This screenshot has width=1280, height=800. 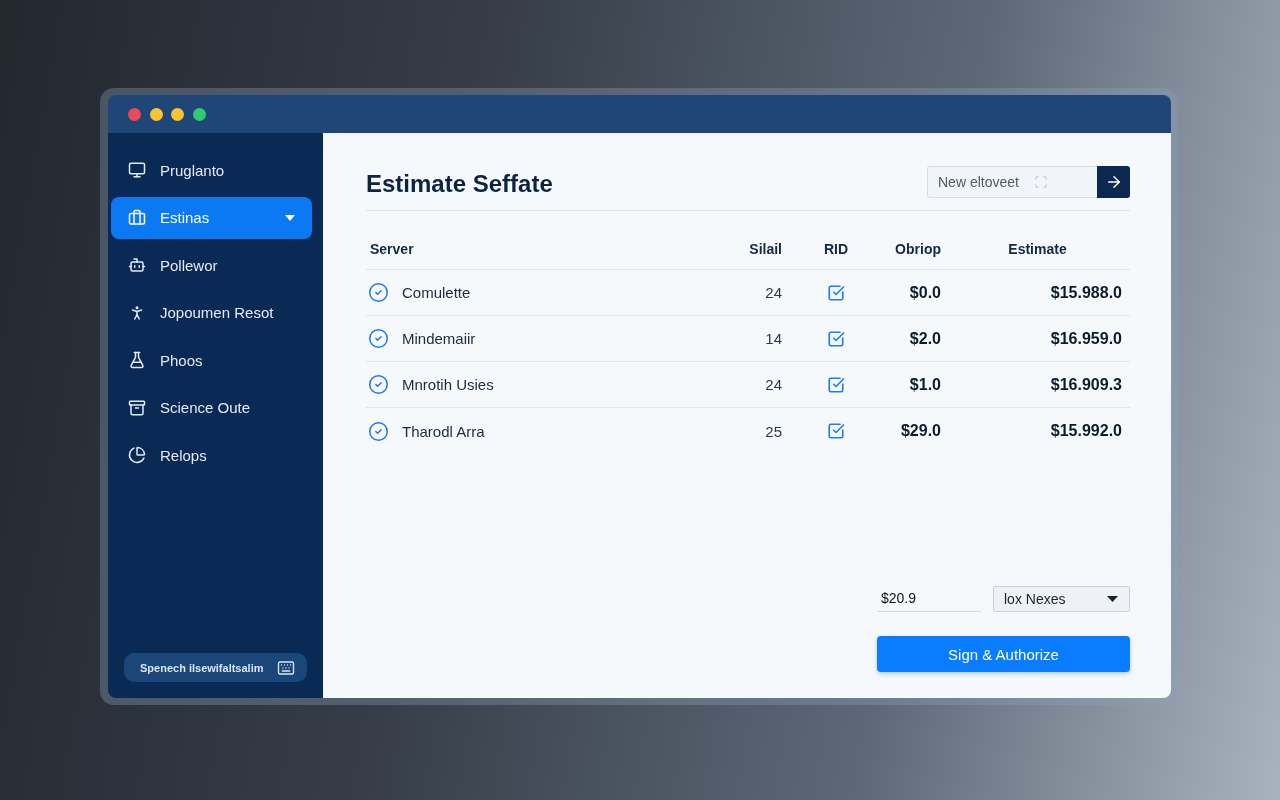 What do you see at coordinates (439, 338) in the screenshot?
I see `table-cell: Mindemaiir` at bounding box center [439, 338].